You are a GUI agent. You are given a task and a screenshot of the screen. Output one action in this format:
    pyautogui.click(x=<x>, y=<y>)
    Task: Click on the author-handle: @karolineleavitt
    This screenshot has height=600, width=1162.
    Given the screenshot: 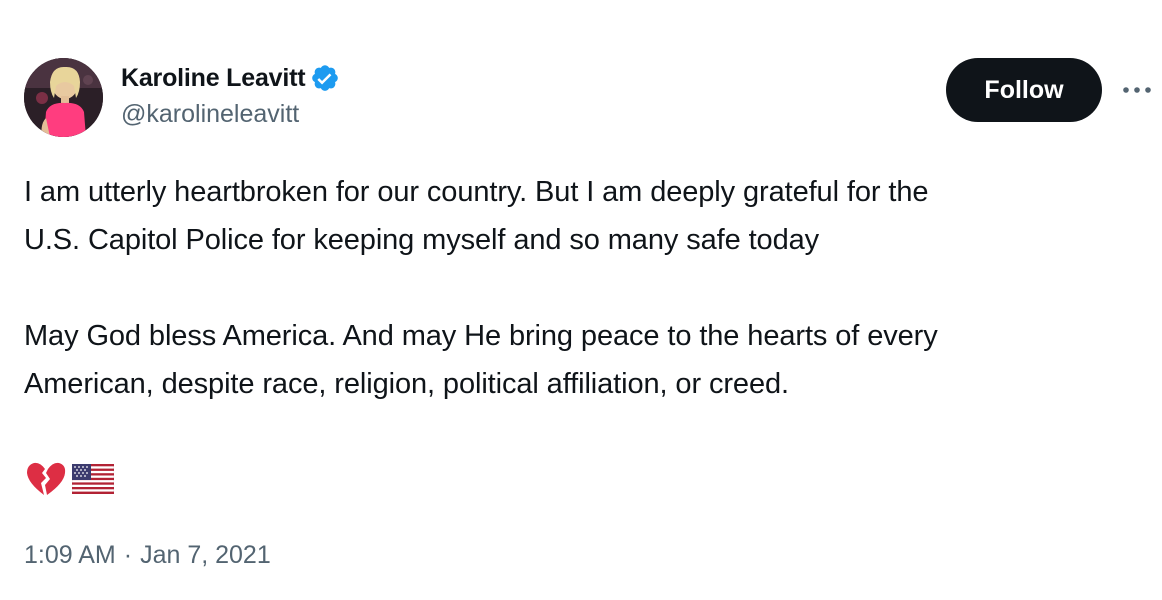 What is the action you would take?
    pyautogui.click(x=230, y=114)
    